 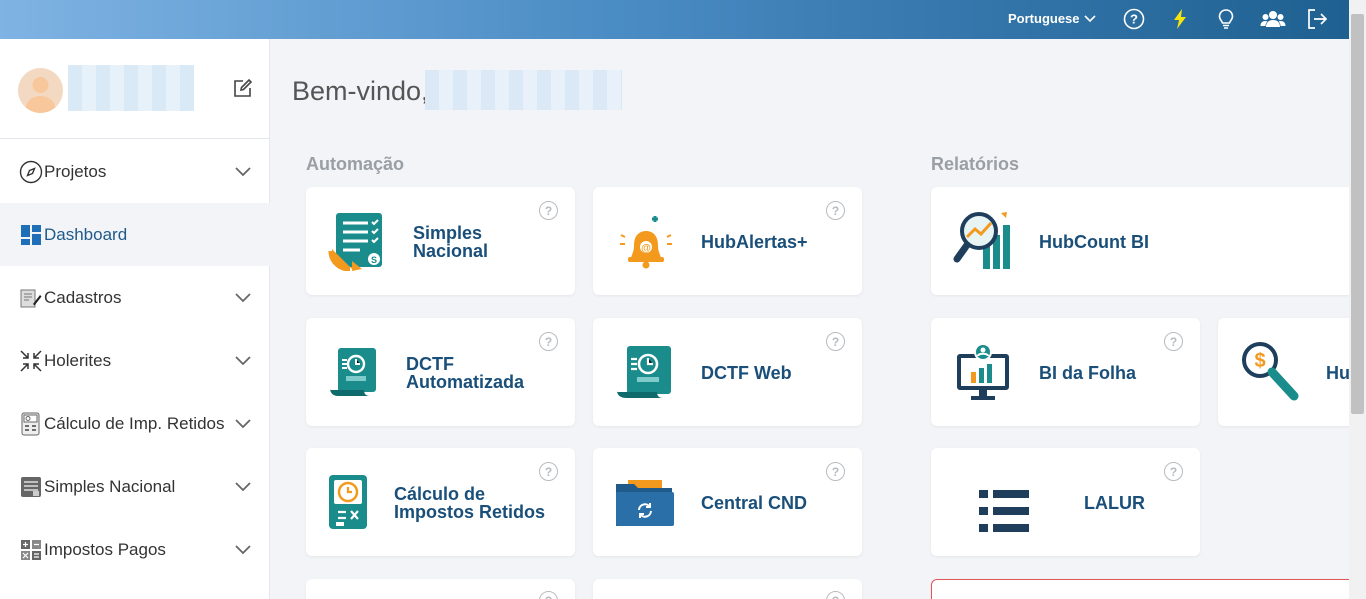 What do you see at coordinates (1273, 19) in the screenshot?
I see `users-icon` at bounding box center [1273, 19].